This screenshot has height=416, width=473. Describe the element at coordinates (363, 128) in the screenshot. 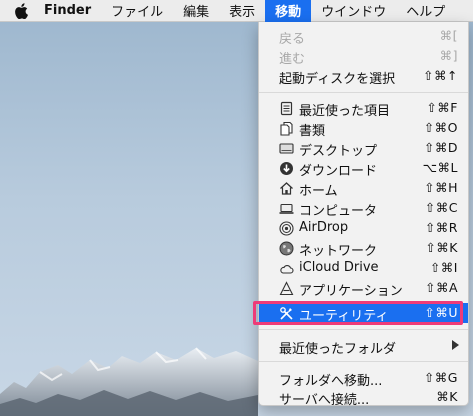

I see `menu-item-documents: 書類 ⇧⌘O` at that location.